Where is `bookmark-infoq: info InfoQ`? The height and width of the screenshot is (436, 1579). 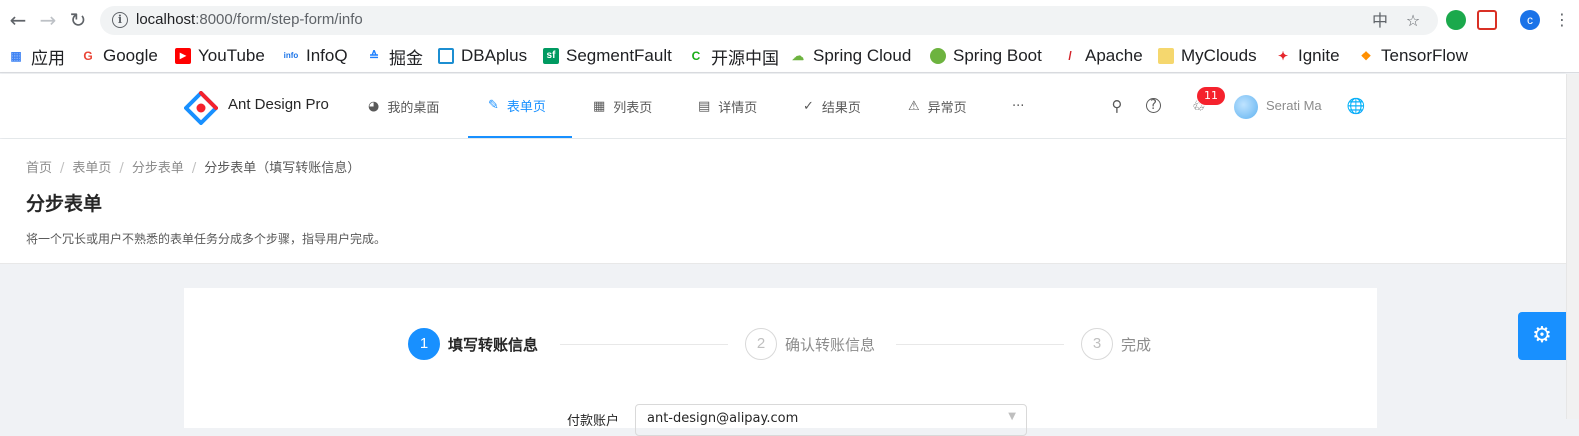 bookmark-infoq: info InfoQ is located at coordinates (315, 56).